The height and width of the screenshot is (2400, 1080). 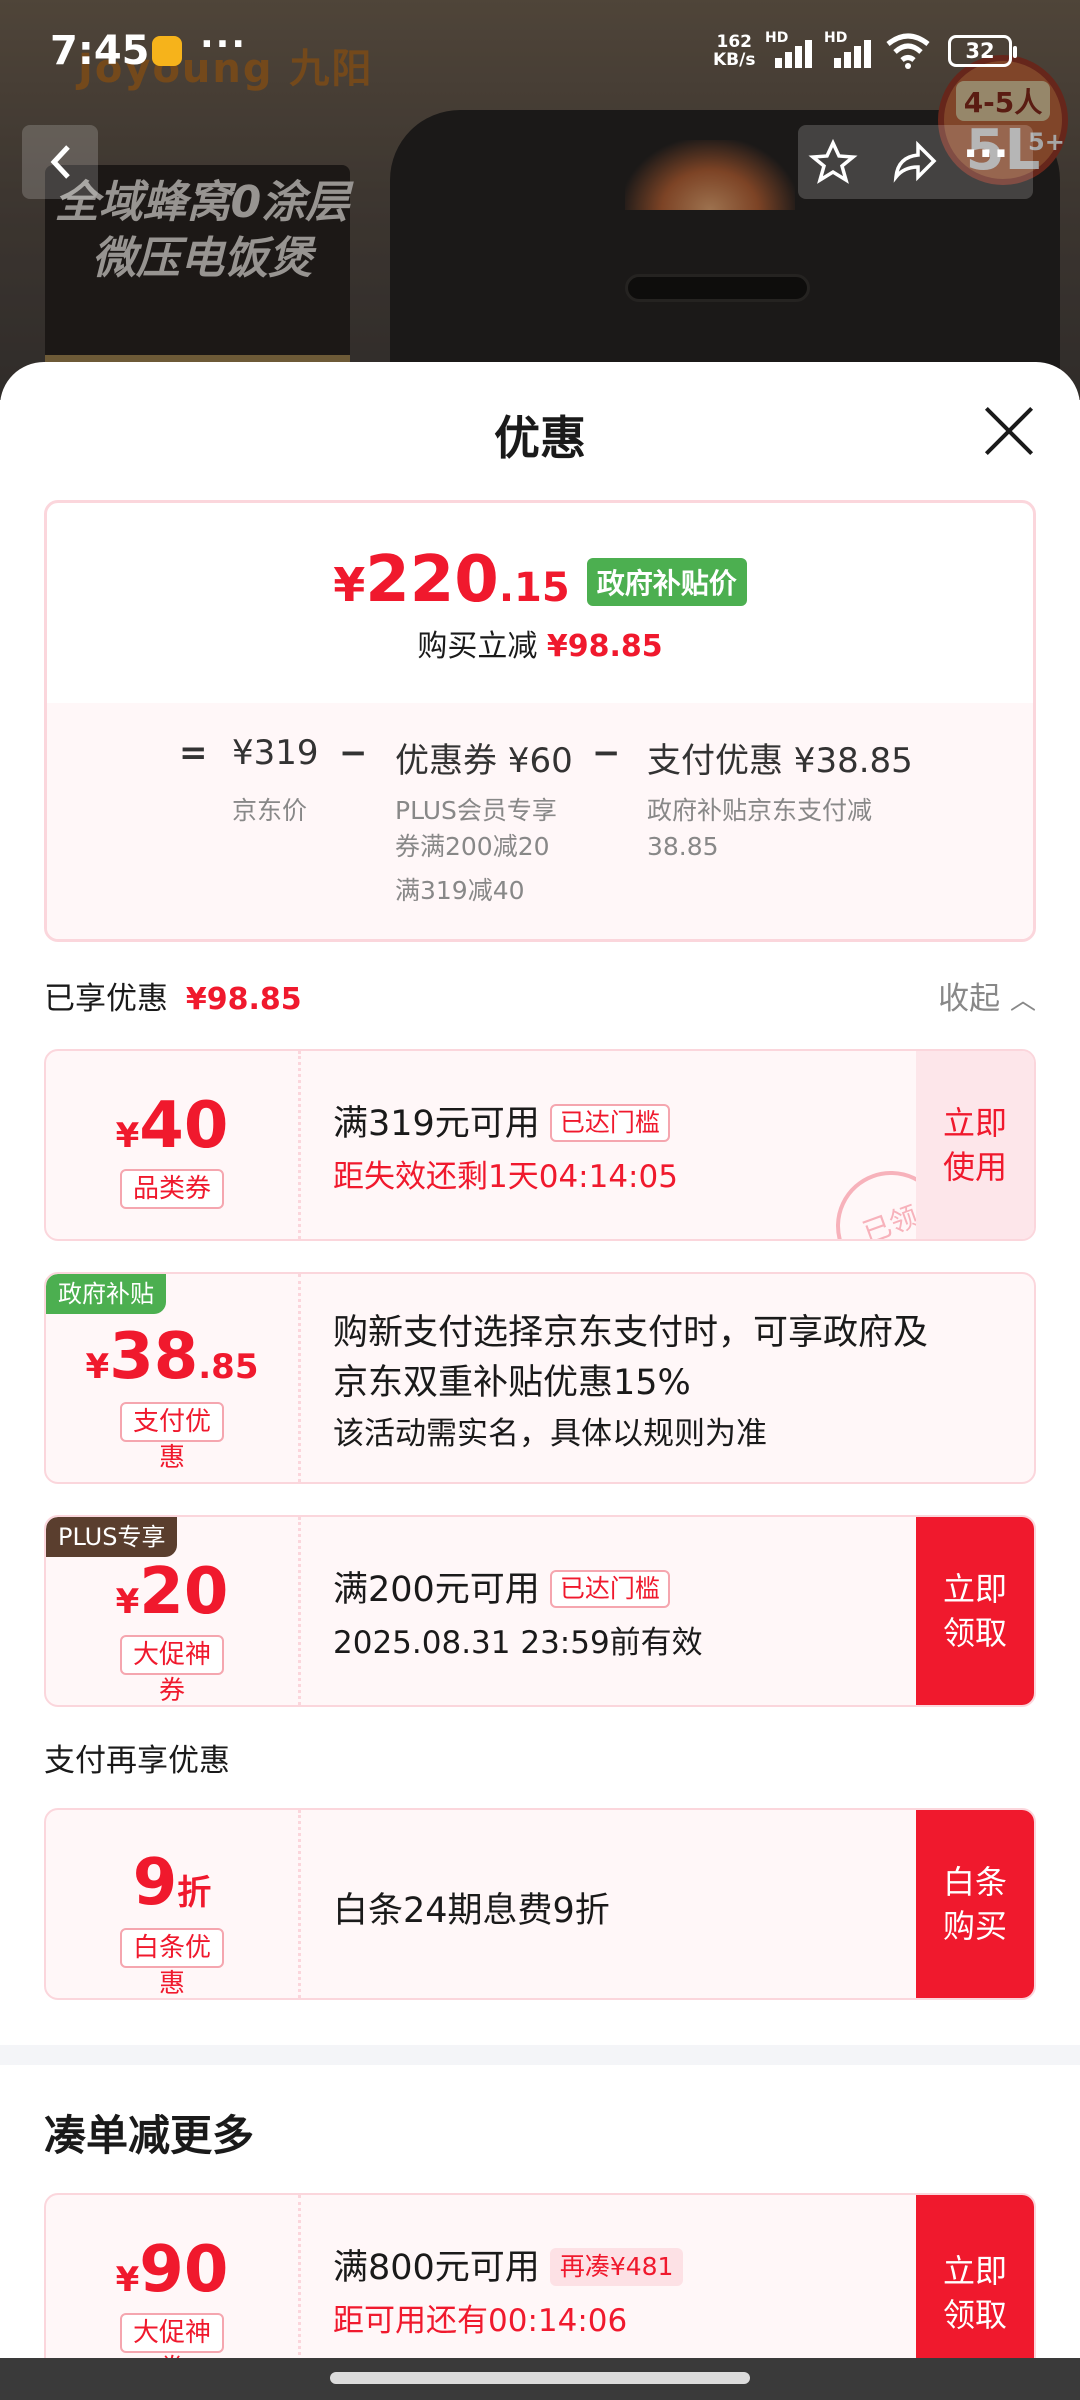 What do you see at coordinates (436, 1124) in the screenshot?
I see `coupon-threshold: 满319元可用` at bounding box center [436, 1124].